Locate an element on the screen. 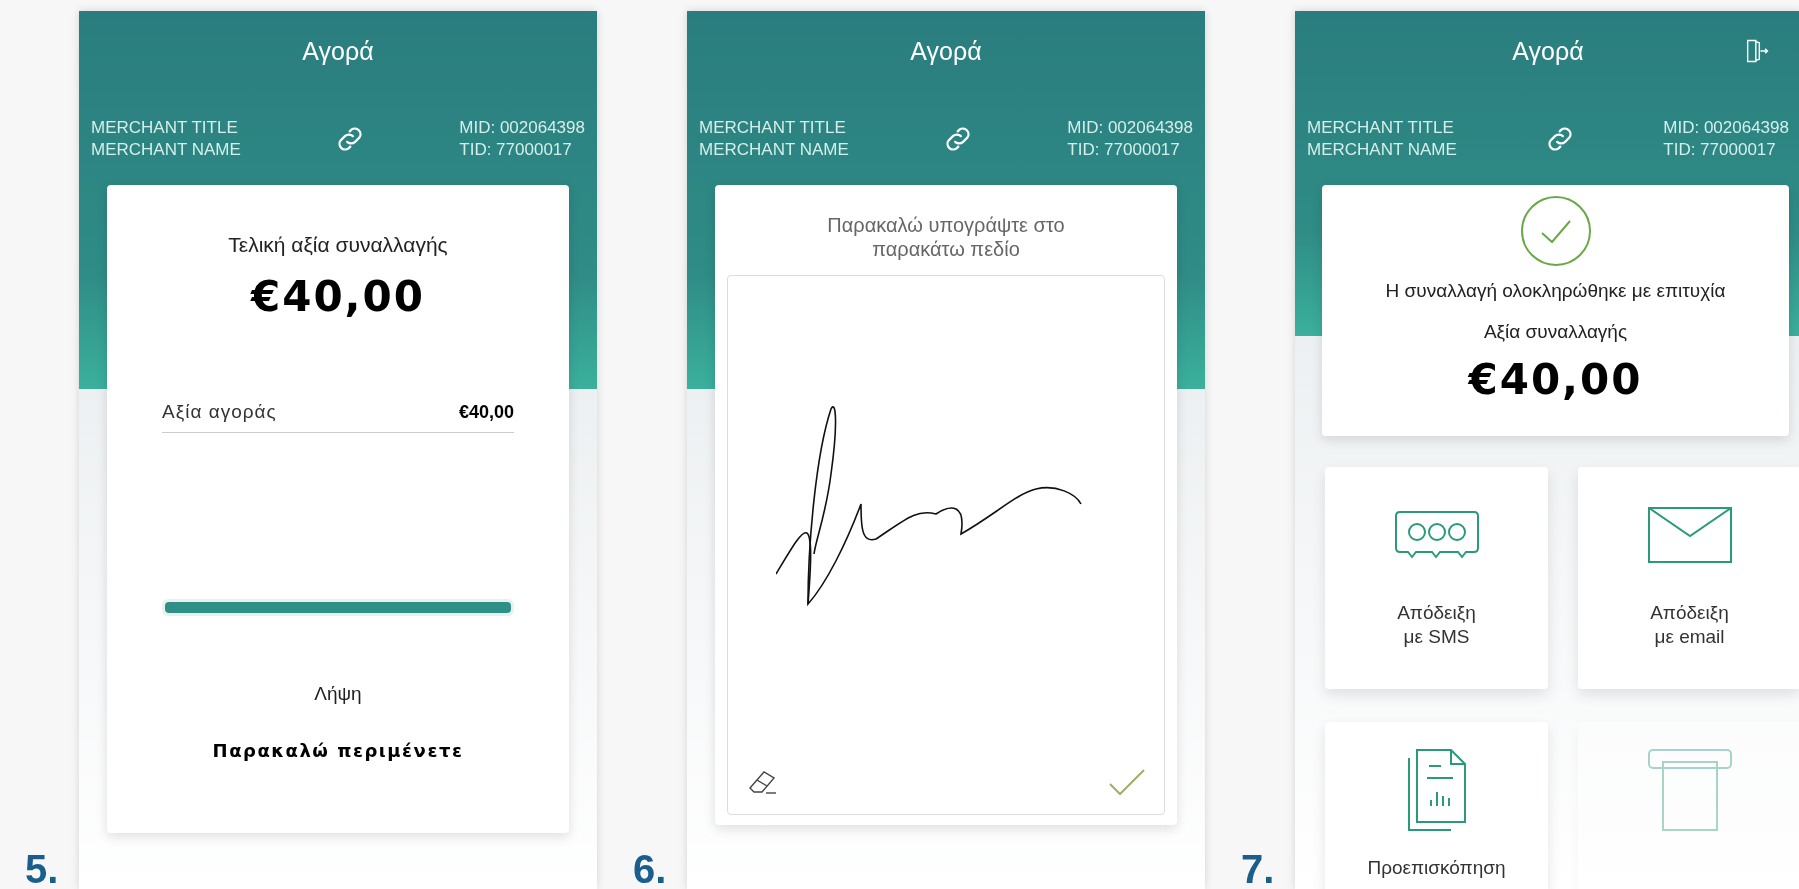 Image resolution: width=1799 pixels, height=889 pixels. line-label: Αξία αγοράς is located at coordinates (219, 411).